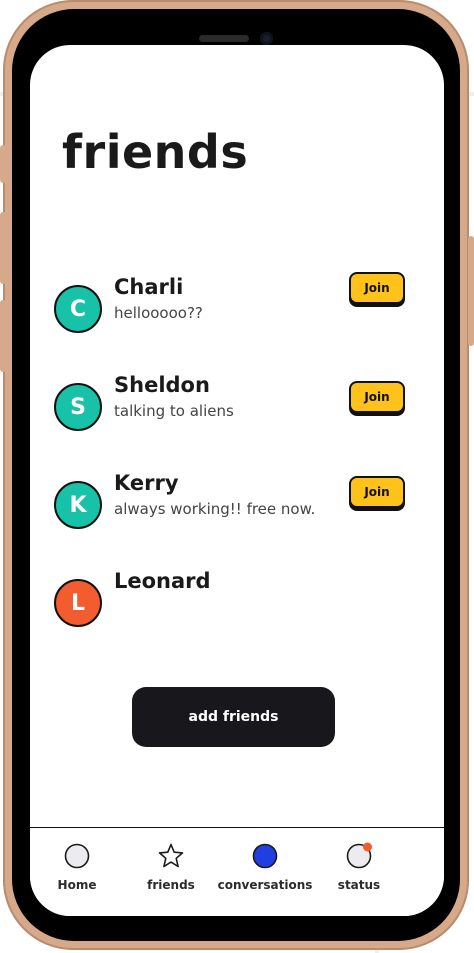 Image resolution: width=474 pixels, height=953 pixels. What do you see at coordinates (3, 248) in the screenshot?
I see `phone-side-button-left-middle` at bounding box center [3, 248].